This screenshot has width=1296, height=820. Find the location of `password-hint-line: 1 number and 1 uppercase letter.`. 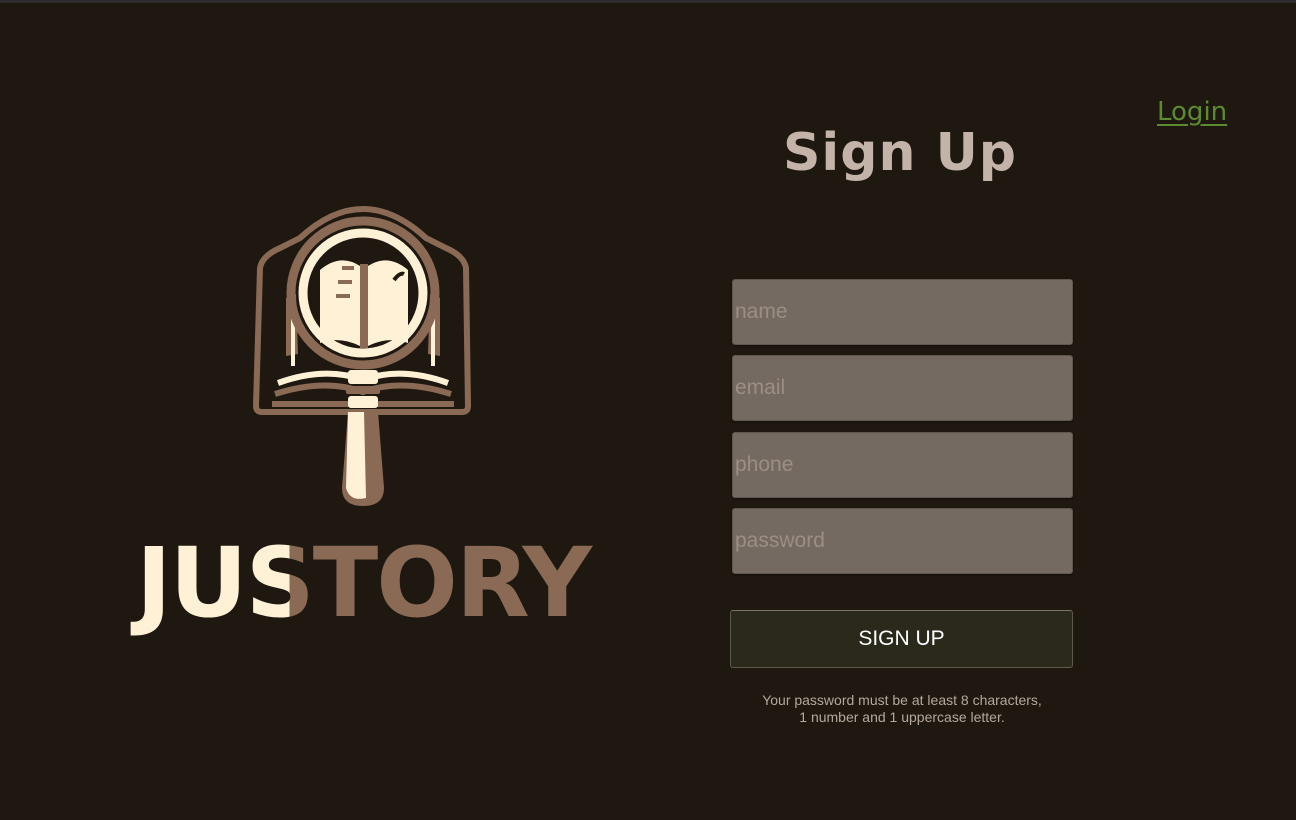

password-hint-line: 1 number and 1 uppercase letter. is located at coordinates (902, 717).